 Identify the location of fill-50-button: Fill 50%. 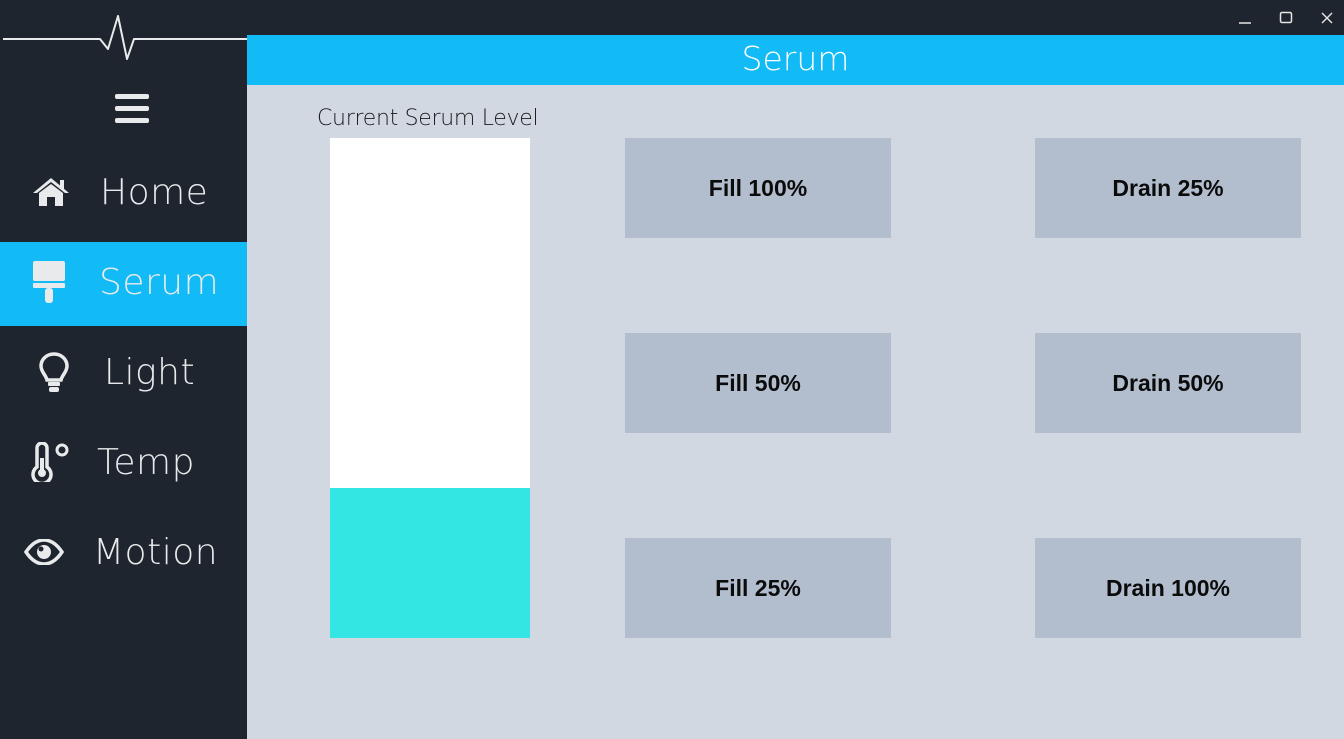
(758, 383).